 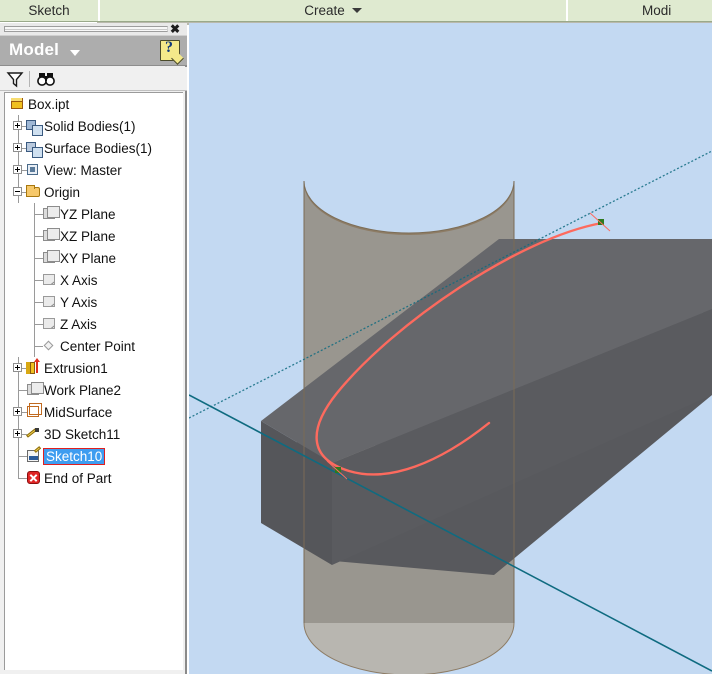 I want to click on tree-item-label: Extrusion1, so click(x=76, y=368).